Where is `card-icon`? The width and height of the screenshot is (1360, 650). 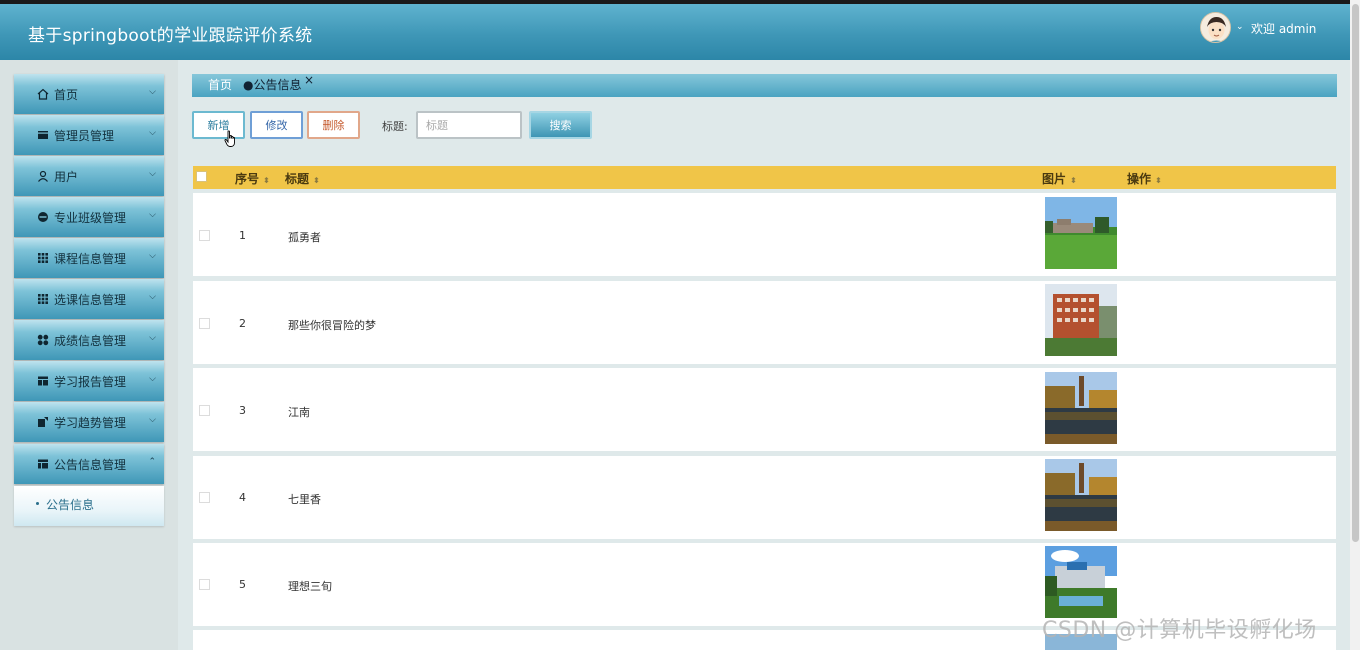
card-icon is located at coordinates (42, 134).